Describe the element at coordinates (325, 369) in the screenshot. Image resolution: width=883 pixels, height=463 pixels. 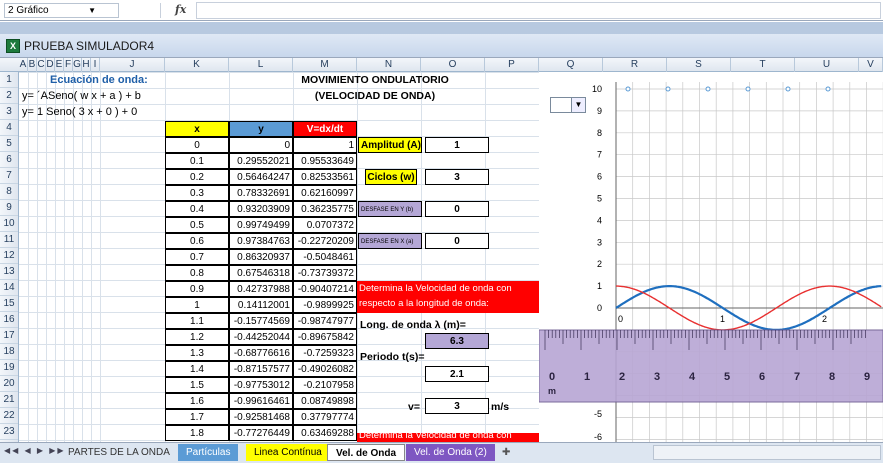
I see `table-cell-v: -0.49026082` at that location.